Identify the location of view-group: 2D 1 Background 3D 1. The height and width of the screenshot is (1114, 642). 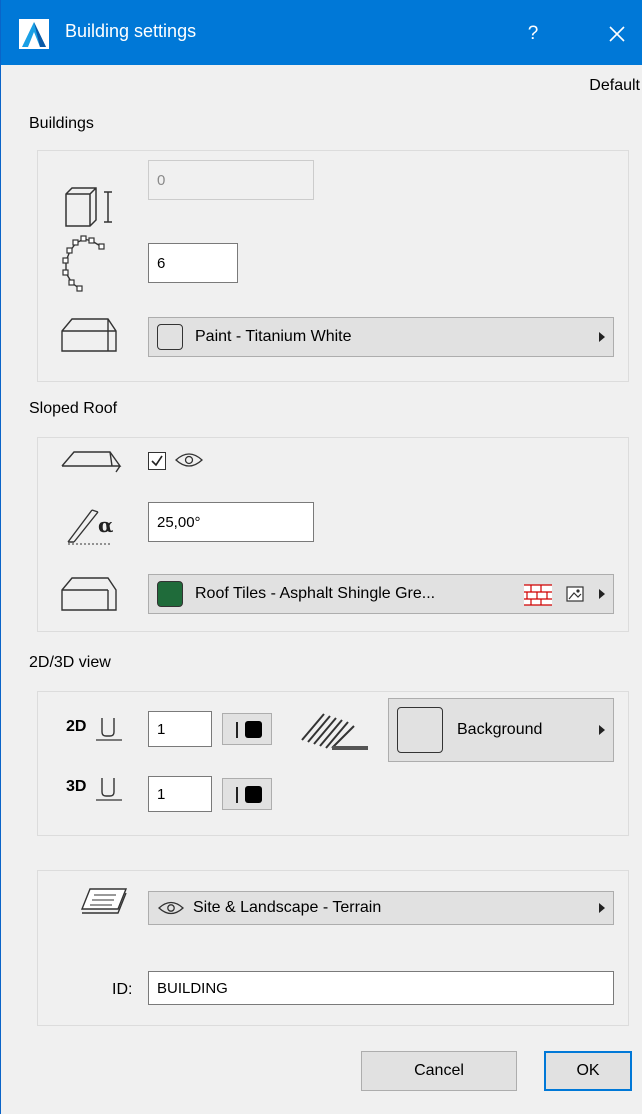
(333, 763).